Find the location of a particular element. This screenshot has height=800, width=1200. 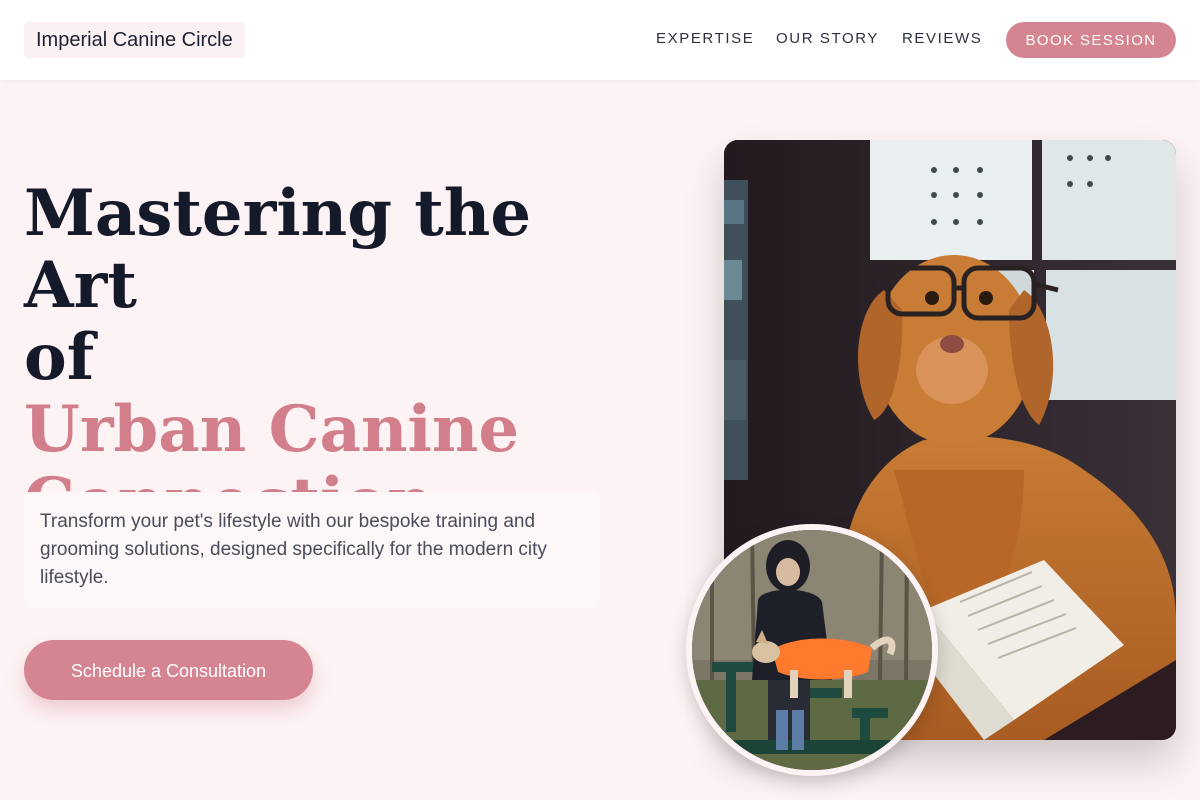

nav-link-reviews: REVIEWS is located at coordinates (942, 38).